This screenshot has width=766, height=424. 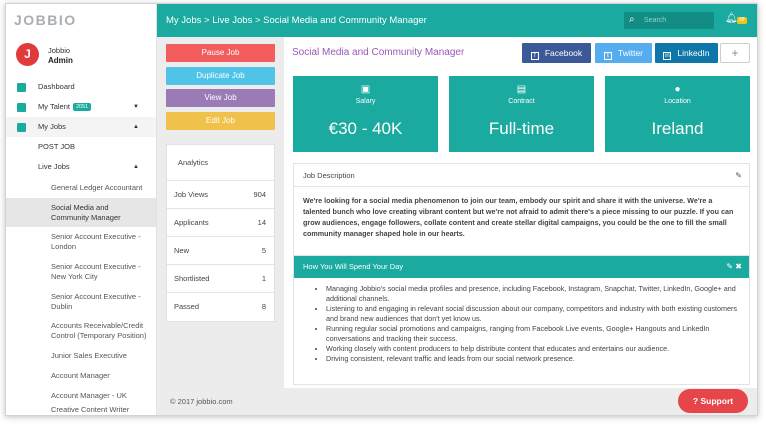 What do you see at coordinates (263, 250) in the screenshot?
I see `analytics-value: 5` at bounding box center [263, 250].